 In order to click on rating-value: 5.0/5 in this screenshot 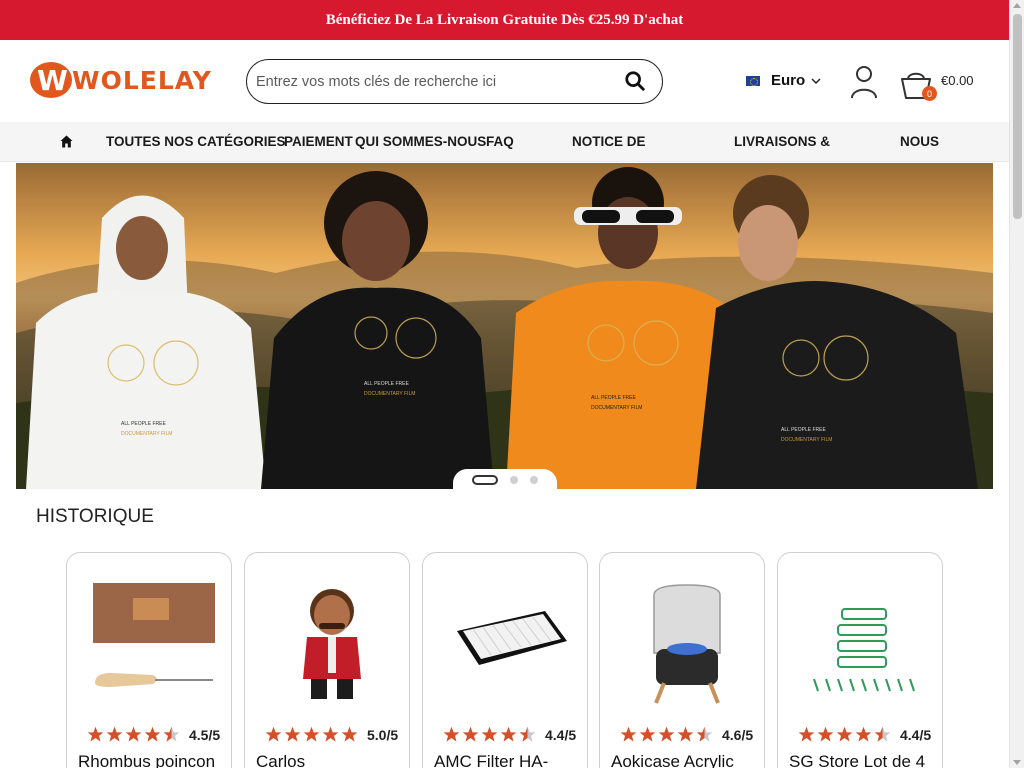, I will do `click(383, 734)`.